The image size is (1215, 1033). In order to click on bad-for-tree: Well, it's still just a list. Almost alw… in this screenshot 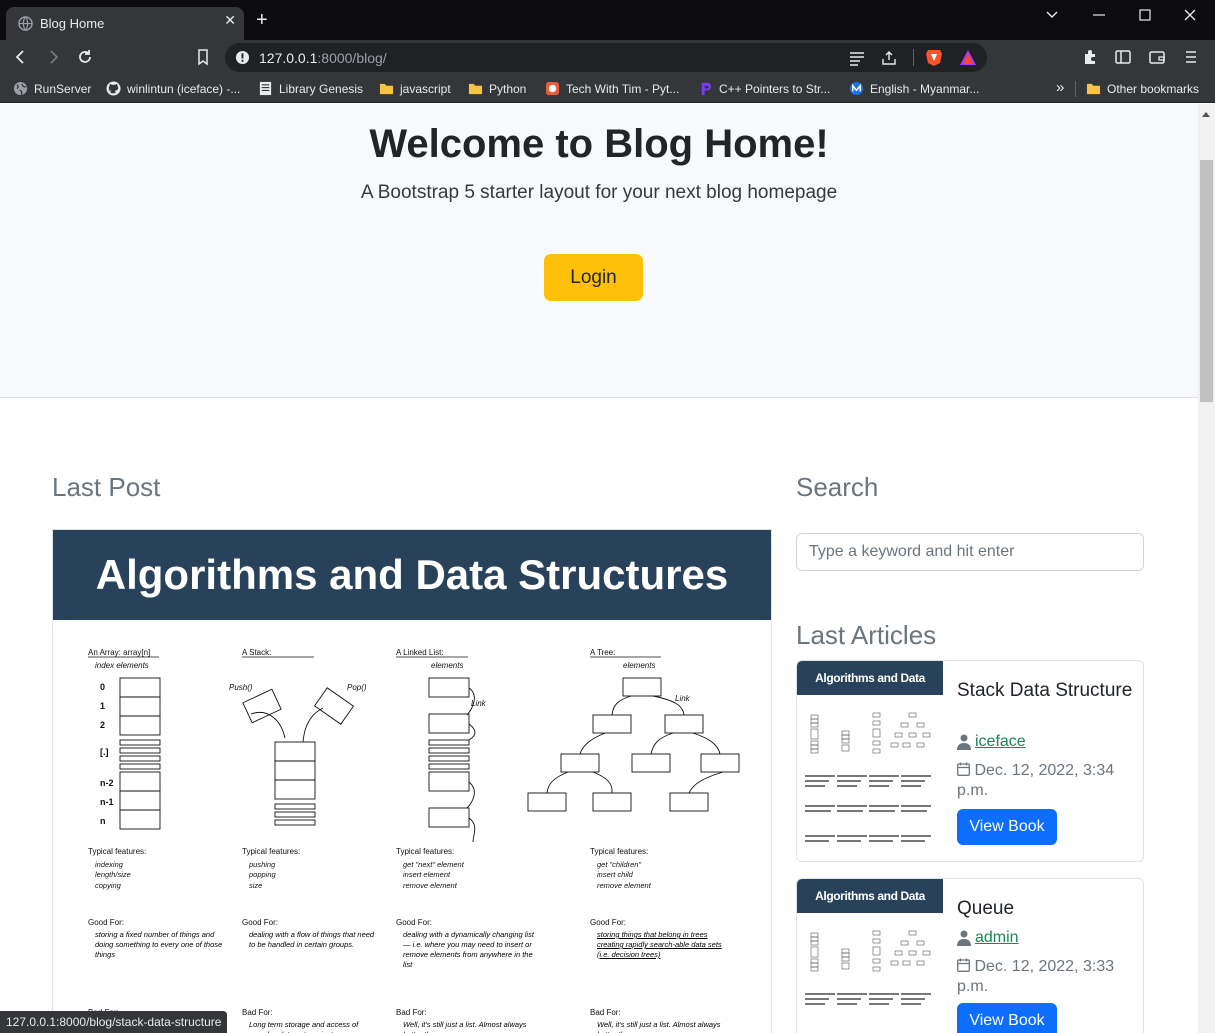, I will do `click(659, 1026)`.